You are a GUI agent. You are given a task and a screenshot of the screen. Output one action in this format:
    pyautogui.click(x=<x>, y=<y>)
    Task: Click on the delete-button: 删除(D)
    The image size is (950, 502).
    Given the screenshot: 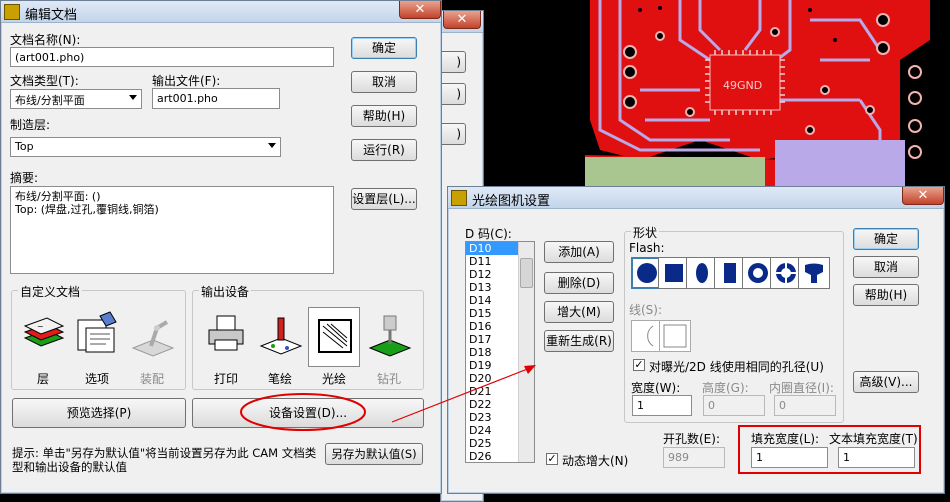 What is the action you would take?
    pyautogui.click(x=579, y=283)
    